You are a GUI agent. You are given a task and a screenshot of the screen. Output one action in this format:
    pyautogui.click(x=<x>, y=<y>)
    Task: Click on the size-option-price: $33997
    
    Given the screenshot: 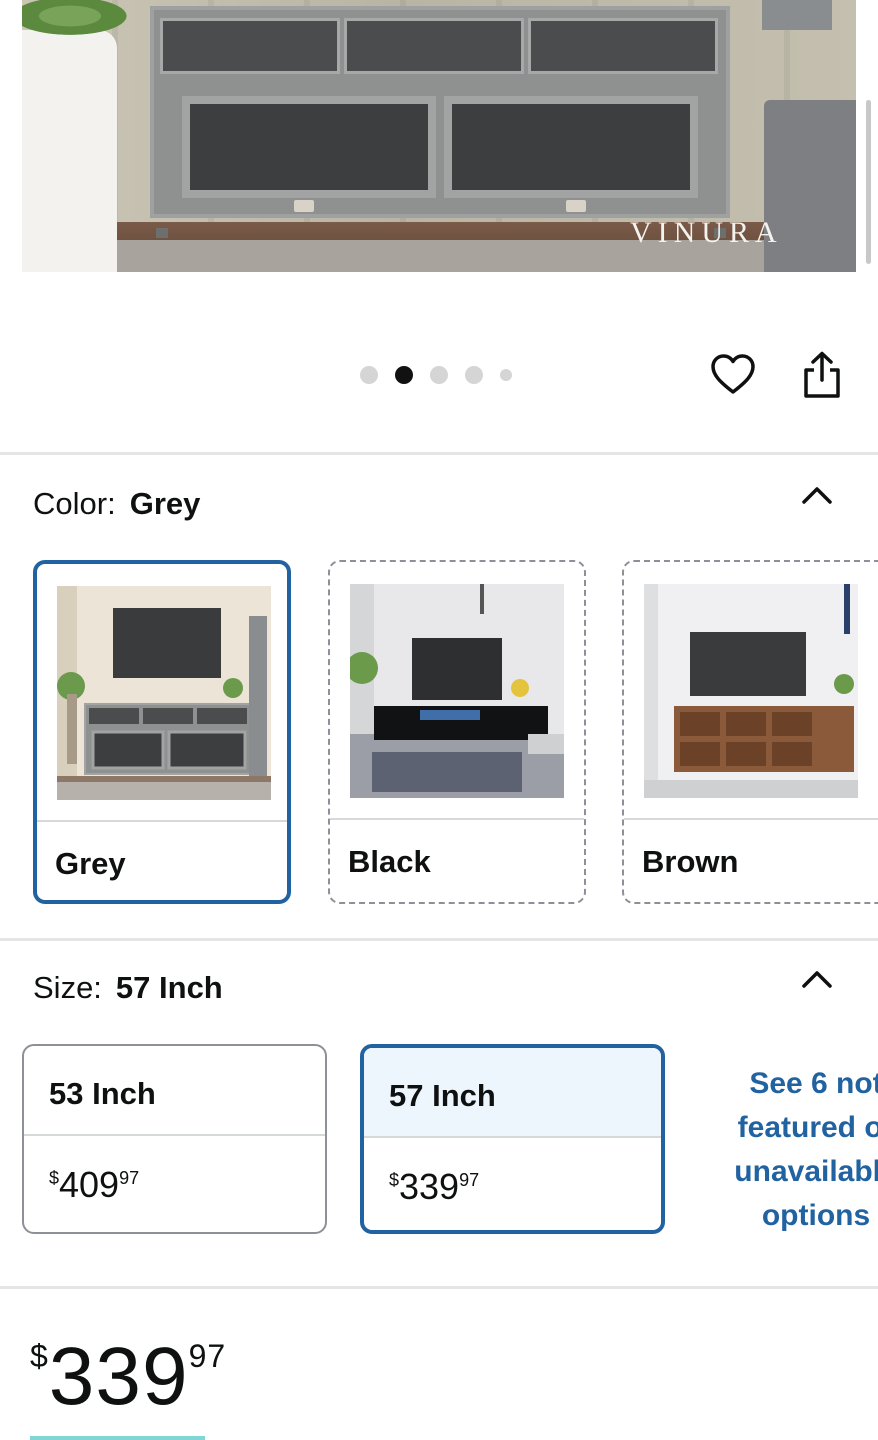 What is the action you would take?
    pyautogui.click(x=512, y=1173)
    